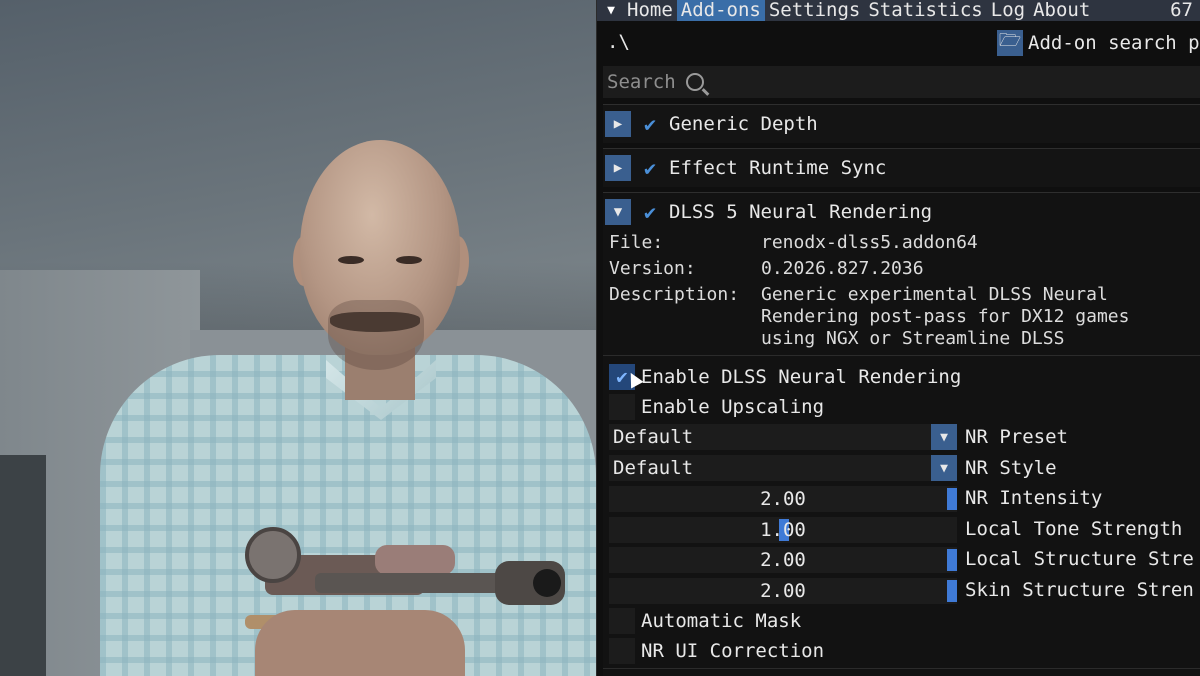  What do you see at coordinates (869, 242) in the screenshot?
I see `file-value: renodx-dlss5.addon64` at bounding box center [869, 242].